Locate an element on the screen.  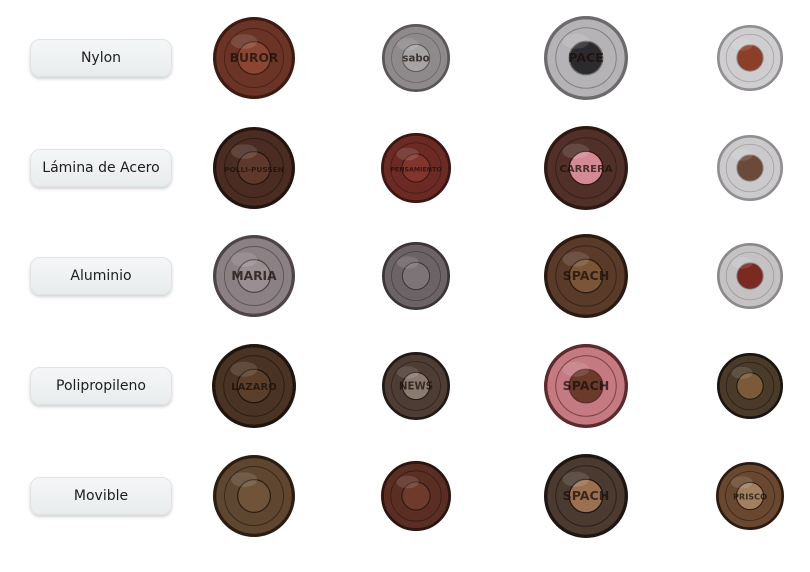
button-spach-originals-image: SPACH is located at coordinates (586, 276).